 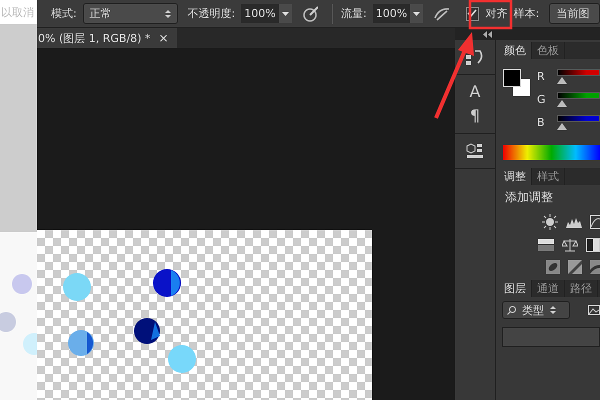 I want to click on panel-tab: 样式, so click(x=548, y=176).